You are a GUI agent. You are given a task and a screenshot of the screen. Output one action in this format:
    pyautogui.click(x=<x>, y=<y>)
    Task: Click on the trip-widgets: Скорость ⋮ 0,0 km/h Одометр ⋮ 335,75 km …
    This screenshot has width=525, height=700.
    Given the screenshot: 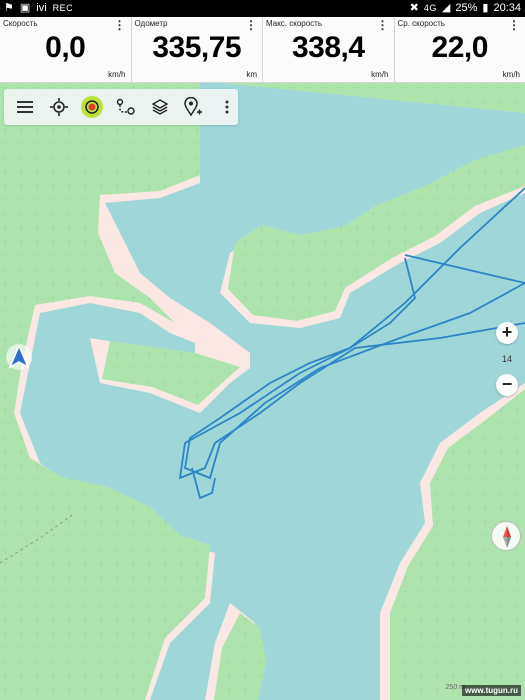 What is the action you would take?
    pyautogui.click(x=262, y=50)
    